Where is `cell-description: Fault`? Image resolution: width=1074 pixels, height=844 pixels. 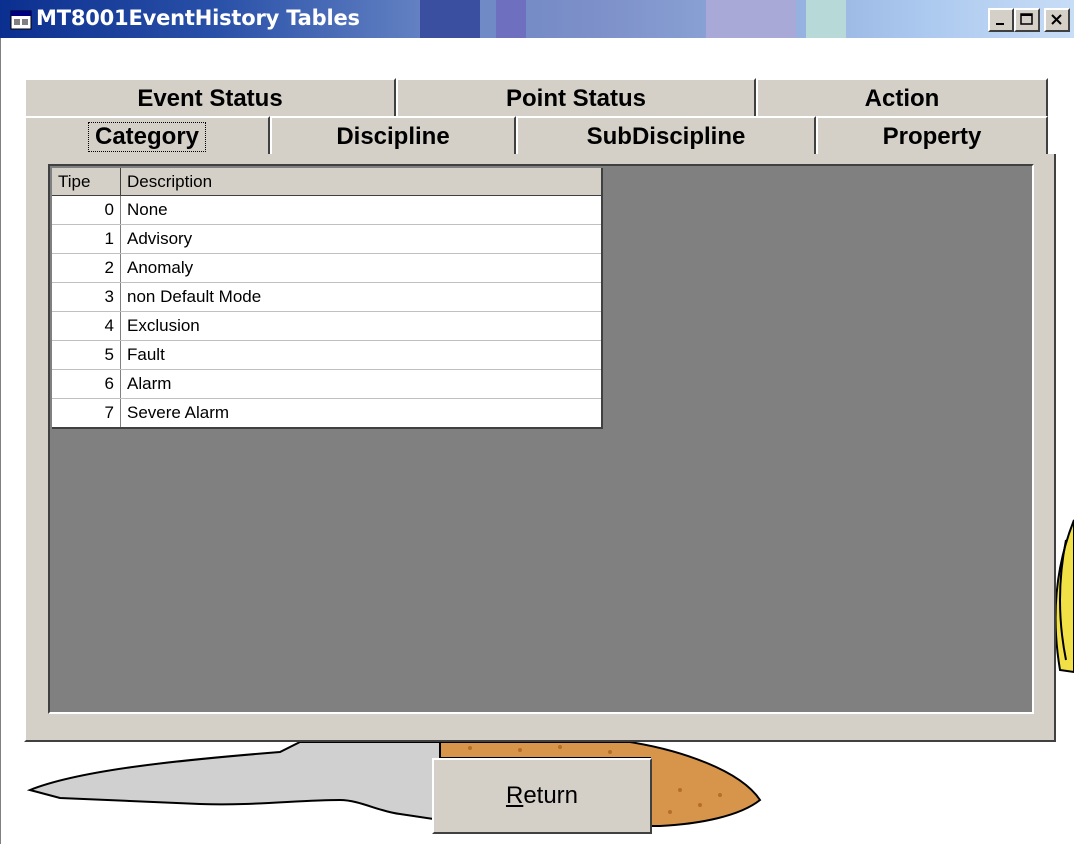 cell-description: Fault is located at coordinates (361, 355).